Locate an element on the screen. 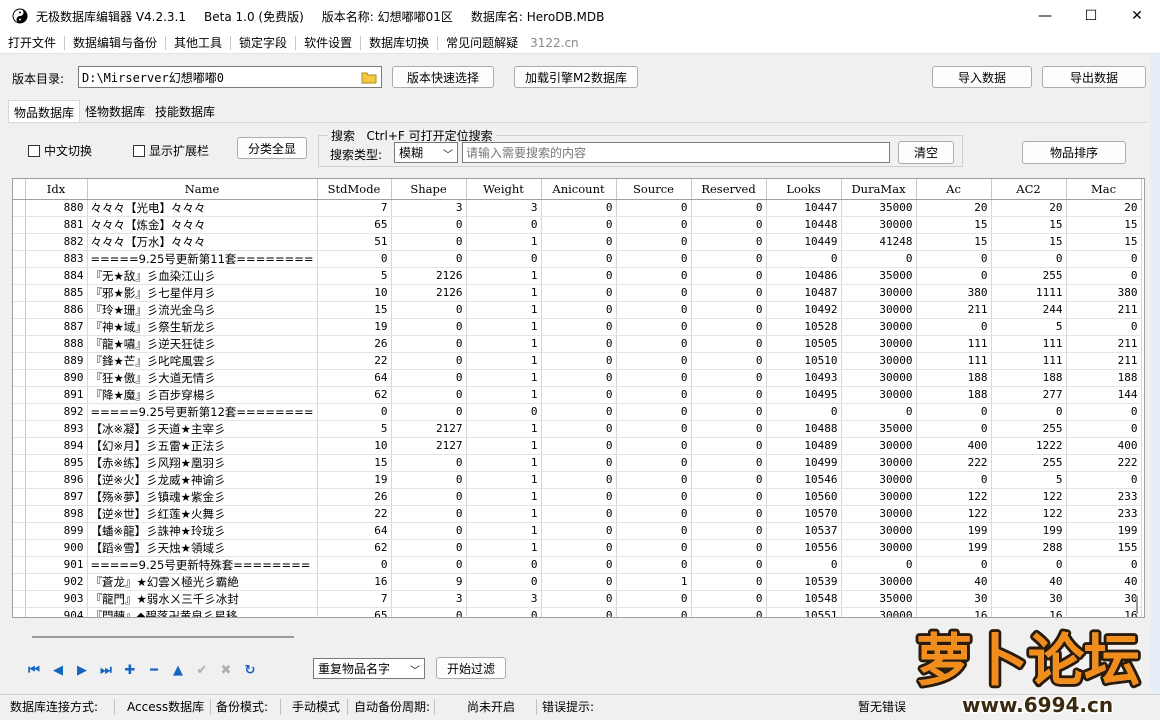 Image resolution: width=1160 pixels, height=720 pixels. filter-type-select: 重复物品名字 ﹀ is located at coordinates (369, 668).